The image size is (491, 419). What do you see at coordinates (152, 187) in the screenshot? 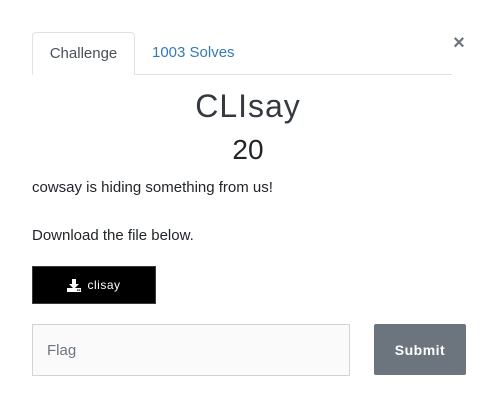
I see `challenge-description-line: cowsay is hiding something from us!` at bounding box center [152, 187].